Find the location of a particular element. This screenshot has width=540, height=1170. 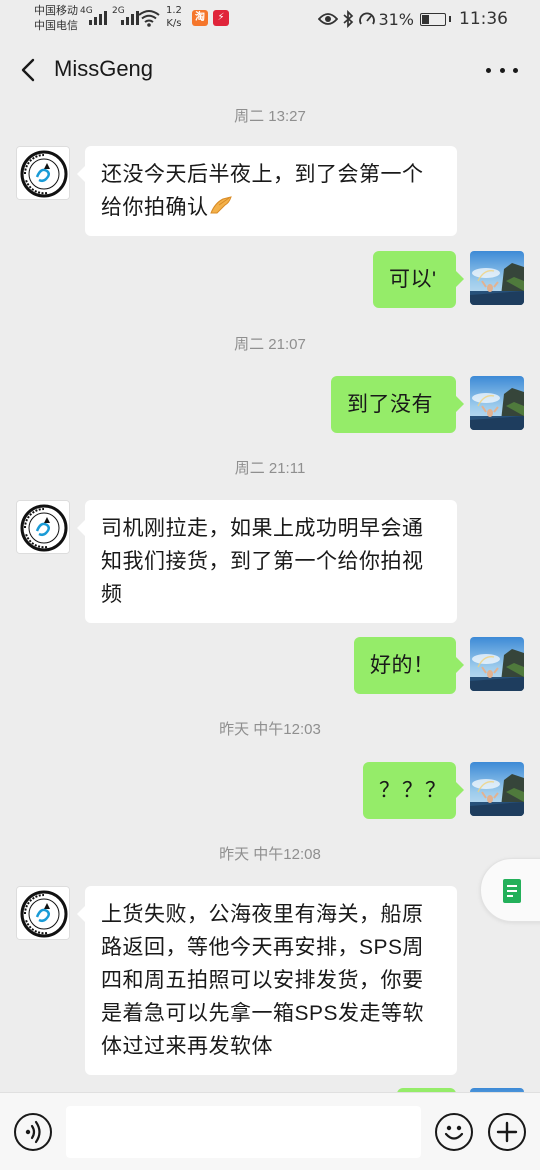

battery-percent: 31% is located at coordinates (396, 19).